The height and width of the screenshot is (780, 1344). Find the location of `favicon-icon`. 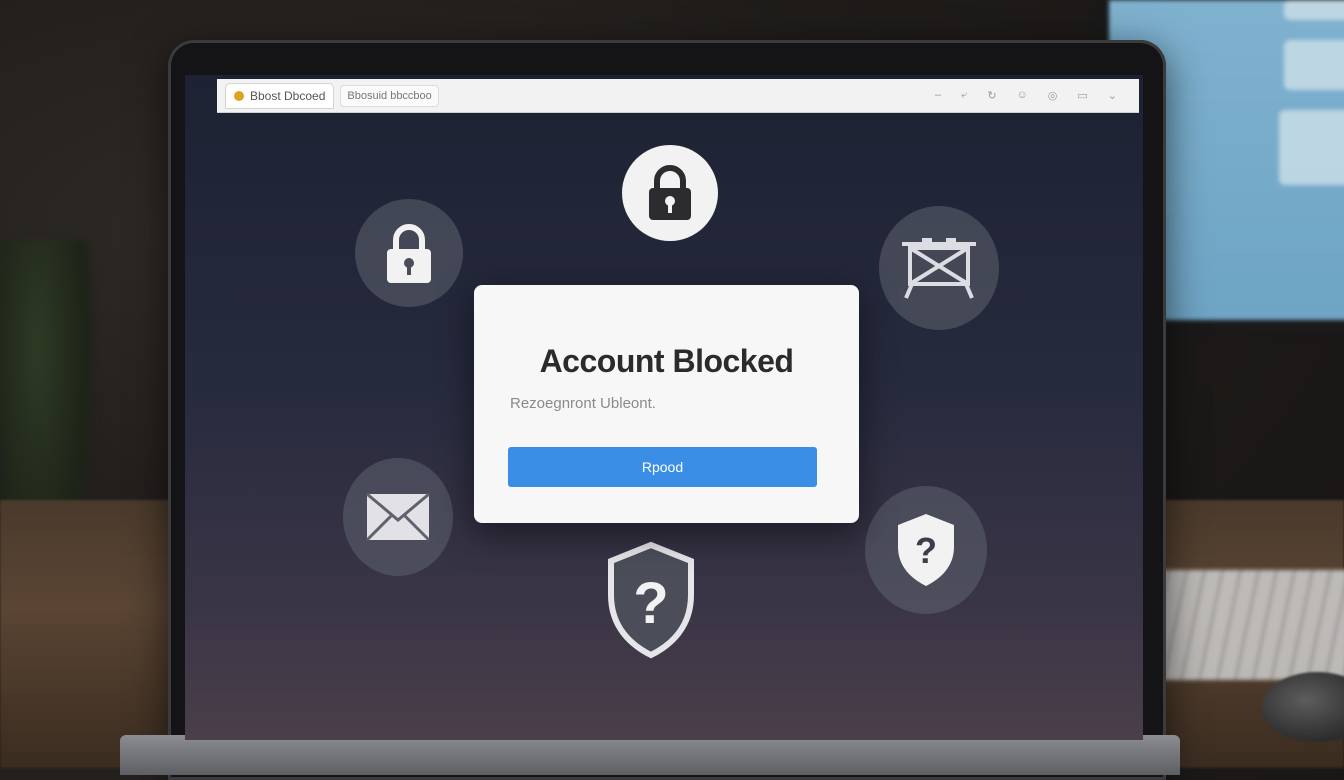

favicon-icon is located at coordinates (239, 95).